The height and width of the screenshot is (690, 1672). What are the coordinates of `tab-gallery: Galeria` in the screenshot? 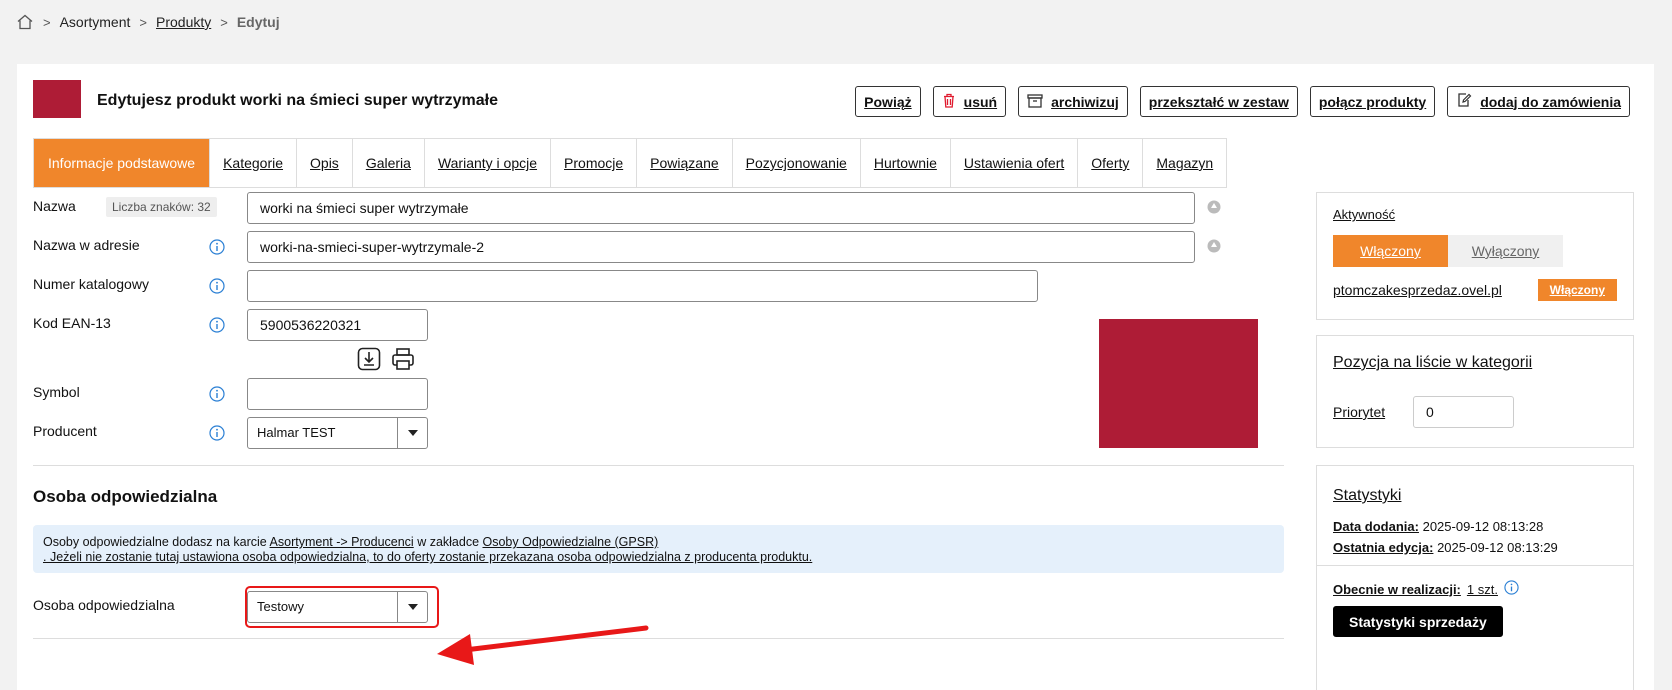 It's located at (389, 163).